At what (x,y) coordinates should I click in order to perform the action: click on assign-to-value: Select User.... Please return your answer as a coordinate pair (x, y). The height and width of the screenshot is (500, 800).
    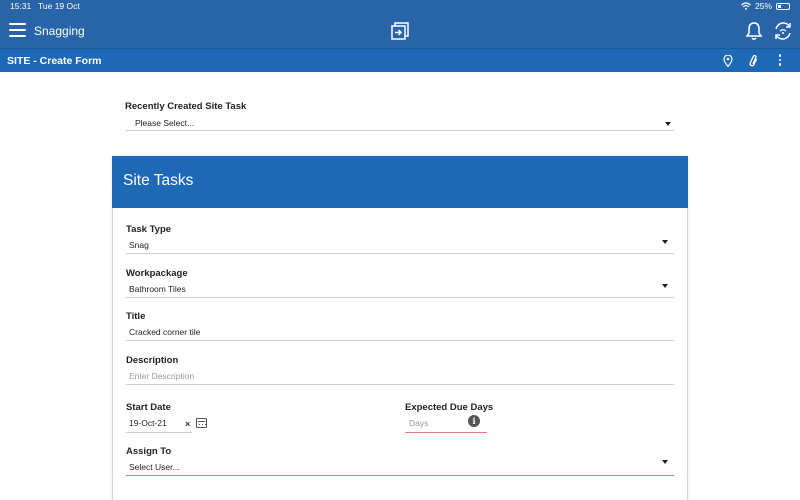
    Looking at the image, I should click on (154, 467).